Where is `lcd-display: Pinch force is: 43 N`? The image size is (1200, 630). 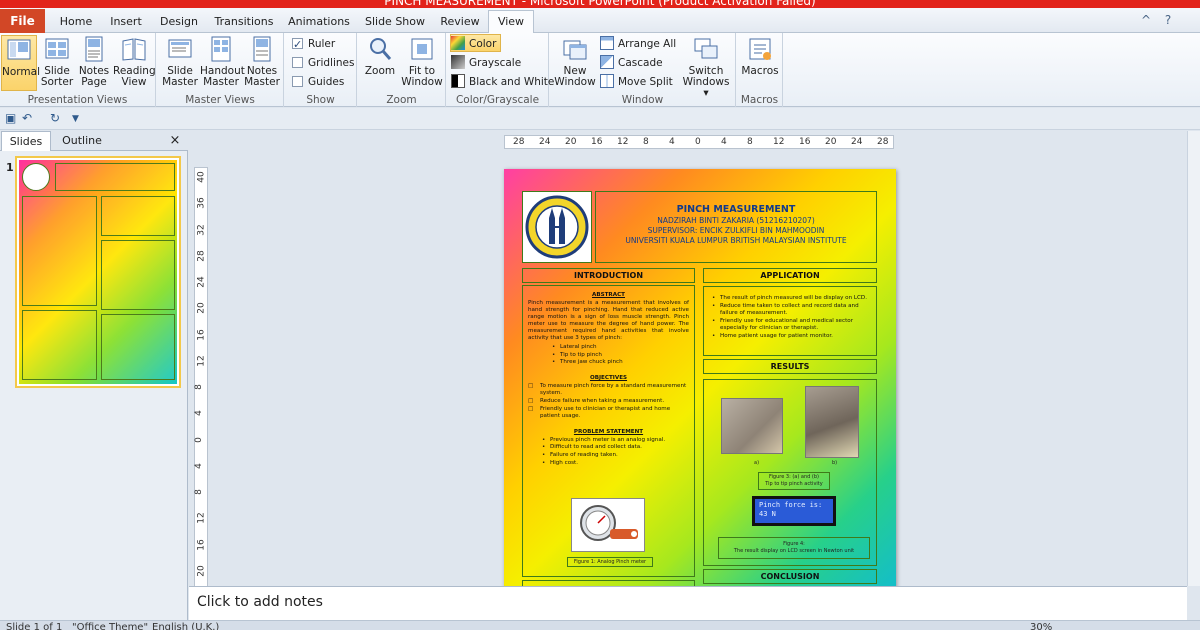 lcd-display: Pinch force is: 43 N is located at coordinates (794, 511).